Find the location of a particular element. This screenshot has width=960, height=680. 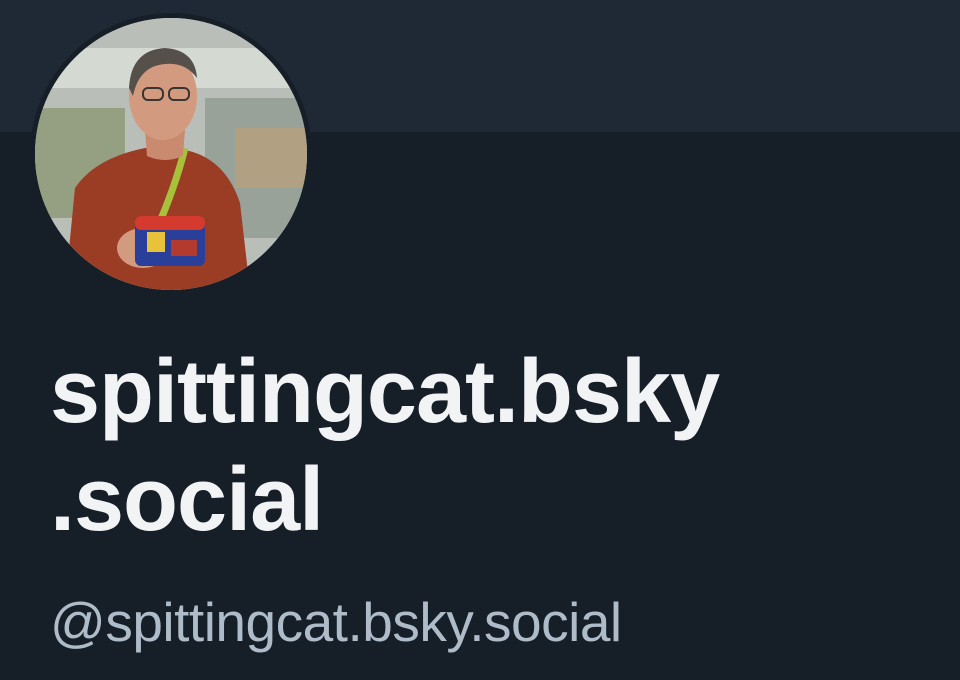

avatar-frame is located at coordinates (171, 154).